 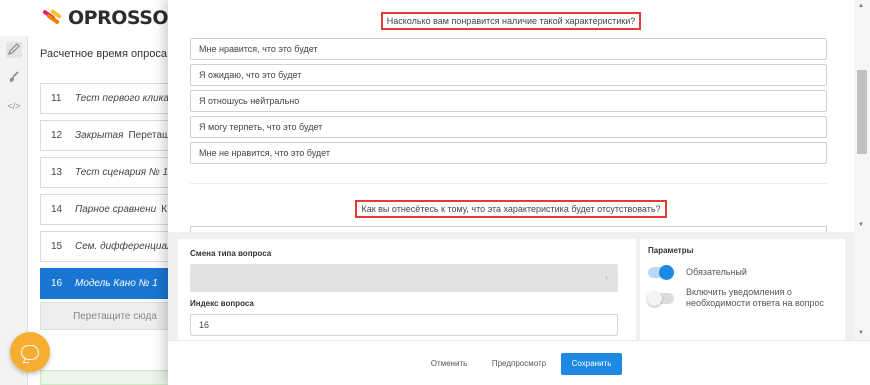 What do you see at coordinates (671, 250) in the screenshot?
I see `parameters-label: Параметры` at bounding box center [671, 250].